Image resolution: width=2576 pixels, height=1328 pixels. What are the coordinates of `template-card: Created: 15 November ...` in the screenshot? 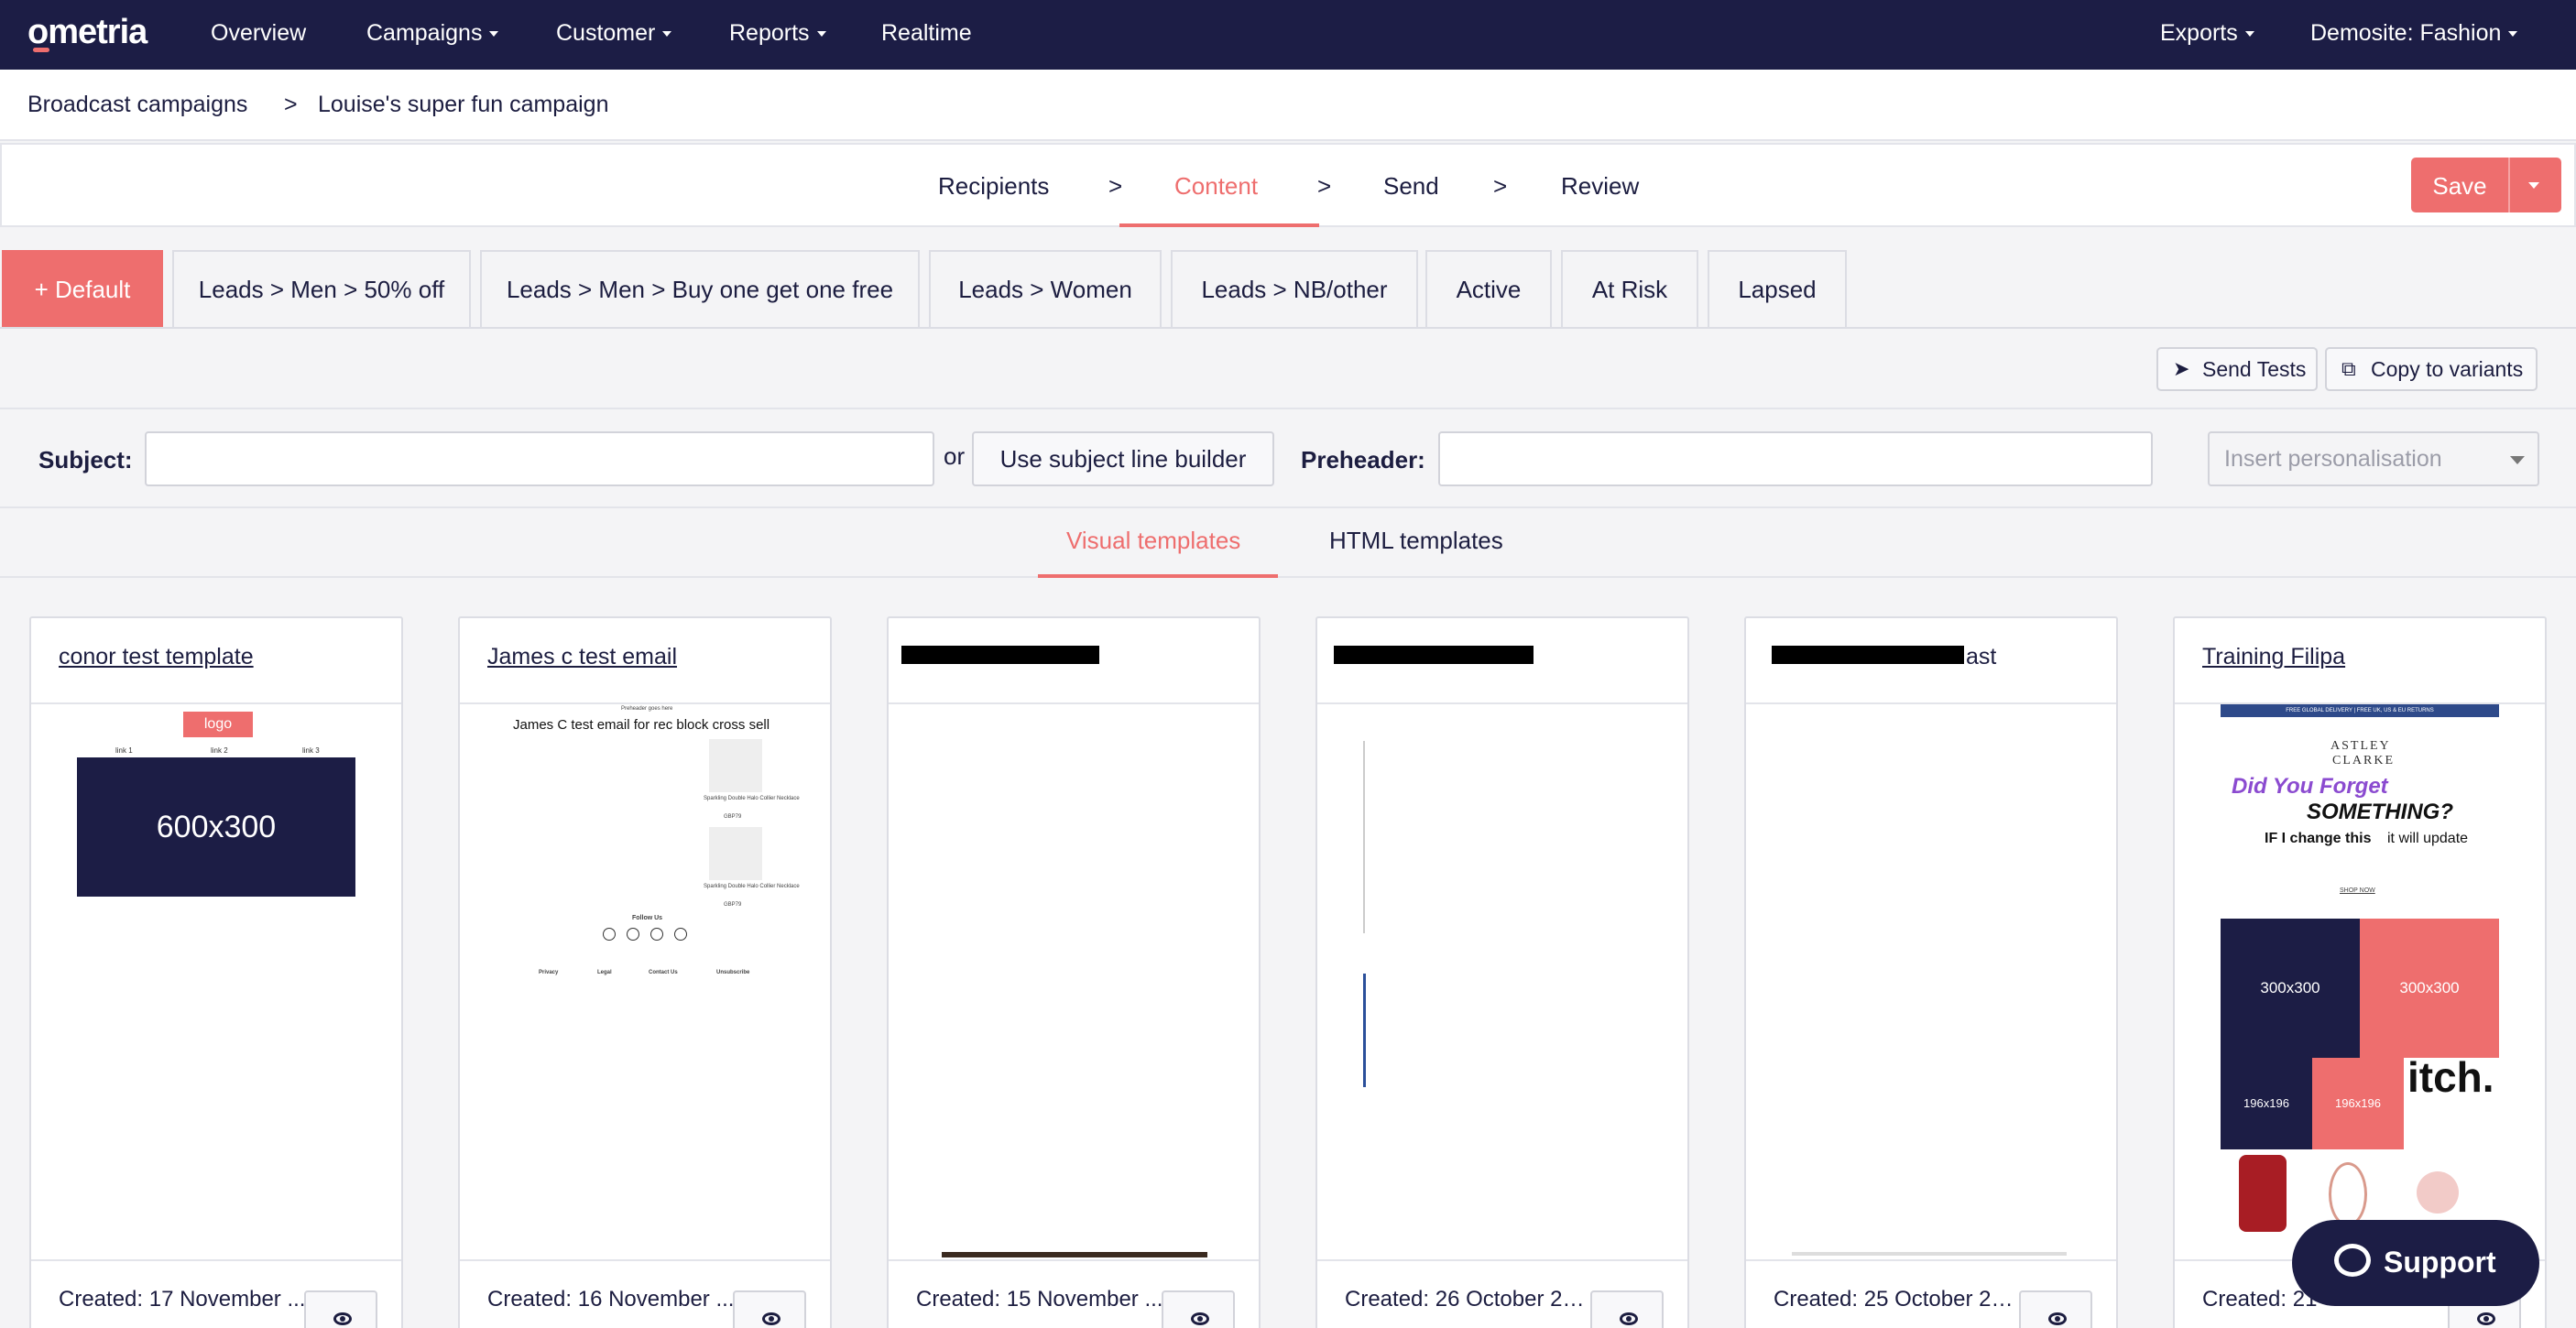 It's located at (1074, 972).